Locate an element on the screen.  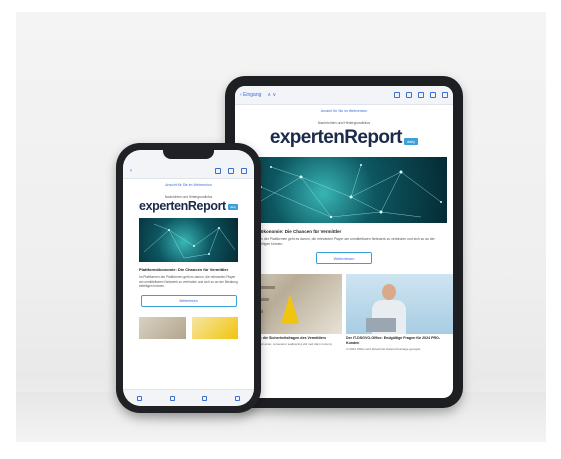
phone-bottom-bar is located at coordinates (188, 397).